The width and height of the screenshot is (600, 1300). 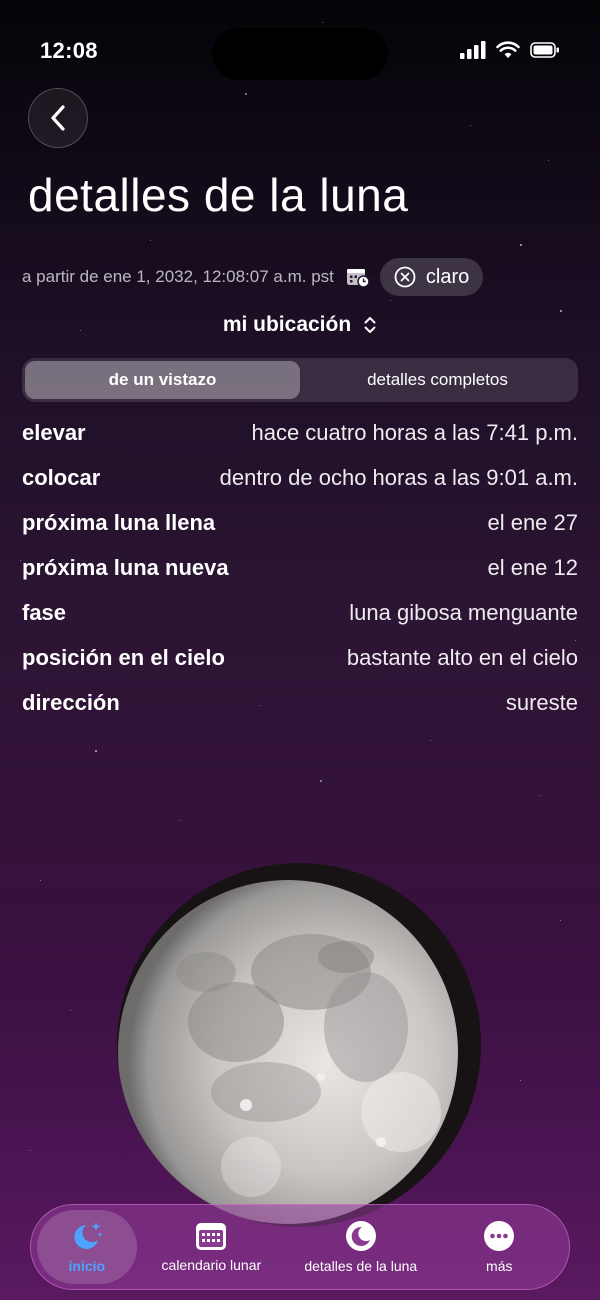 I want to click on tab-label: calendario lunar, so click(x=211, y=1265).